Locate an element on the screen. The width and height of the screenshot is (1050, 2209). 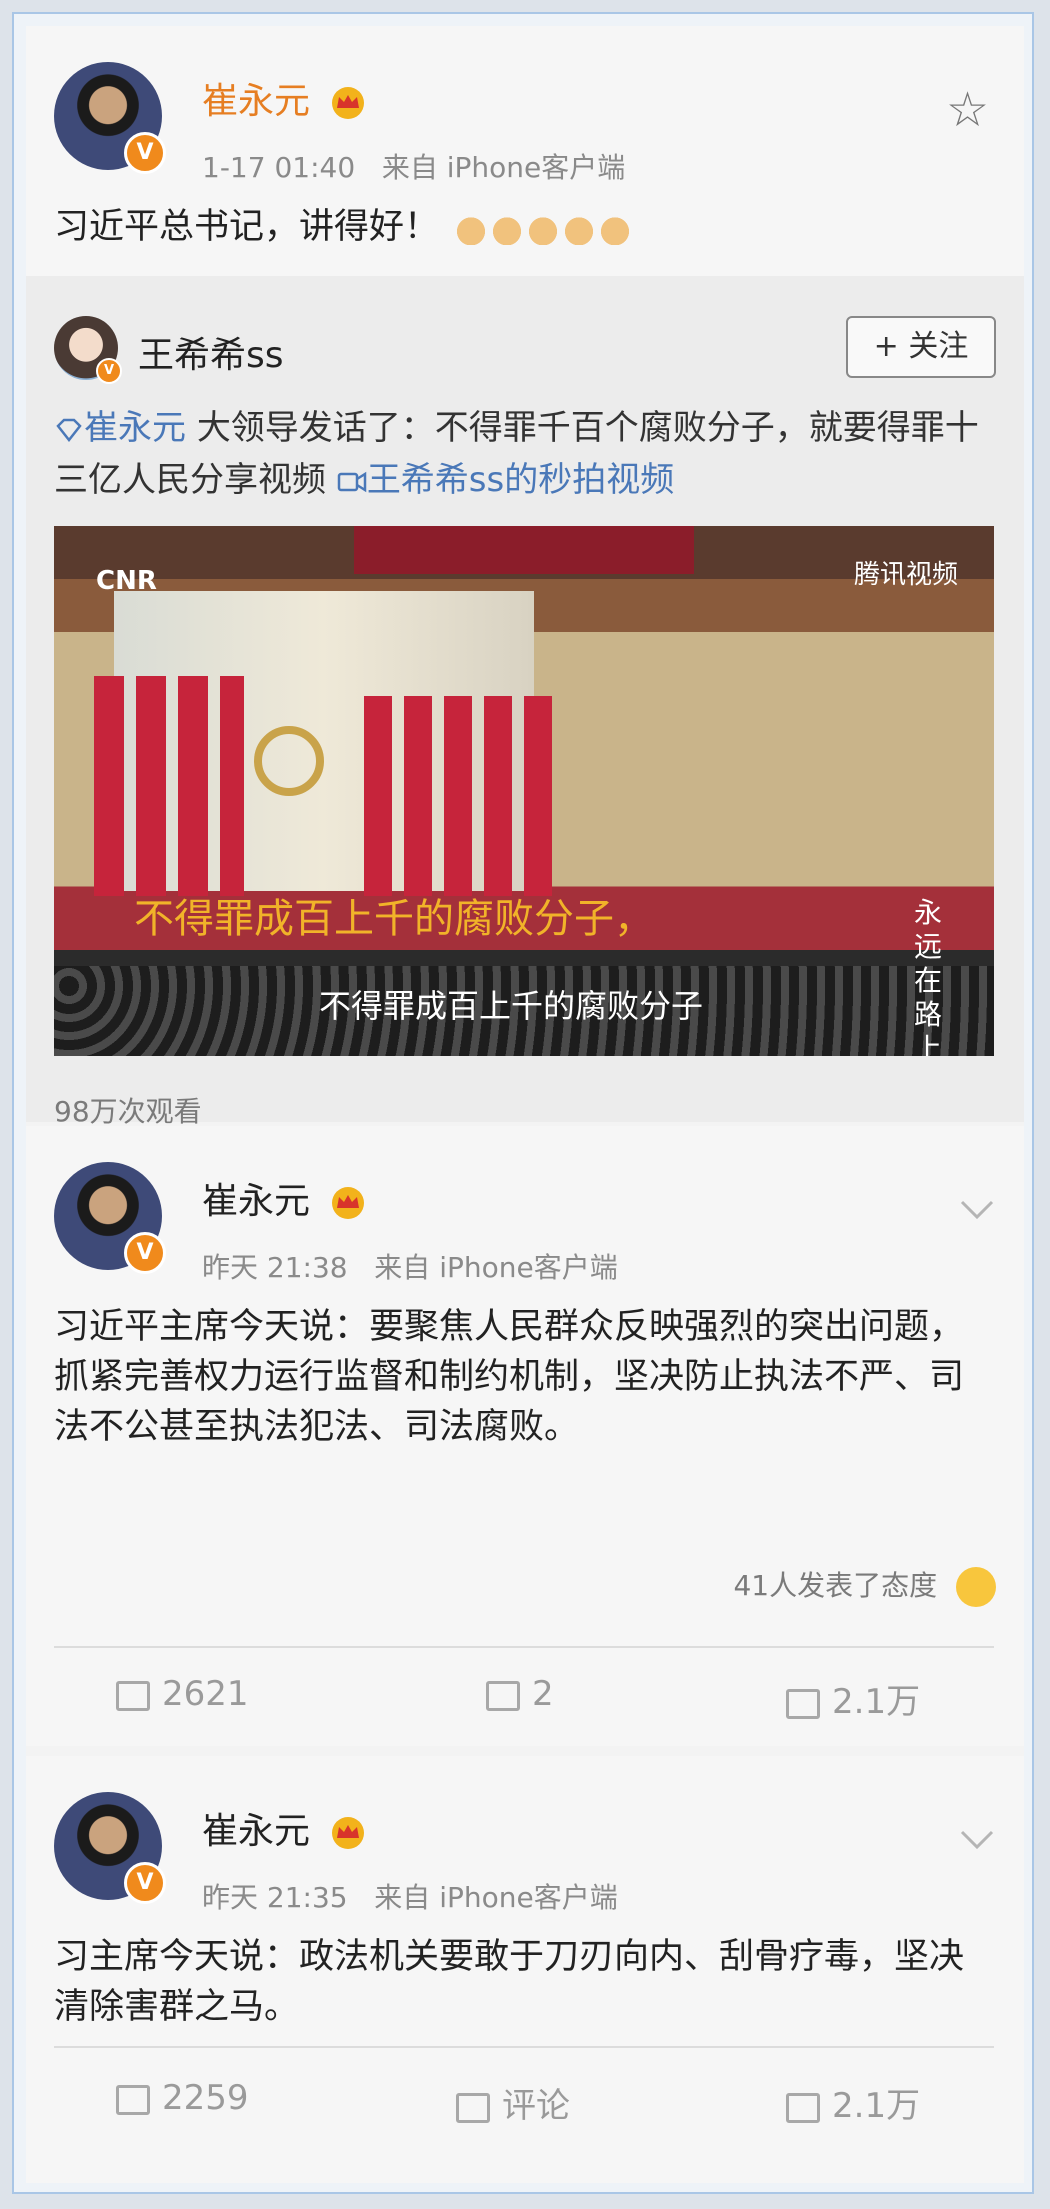
post-actions: 2621 2 2.1万 is located at coordinates (525, 1714).